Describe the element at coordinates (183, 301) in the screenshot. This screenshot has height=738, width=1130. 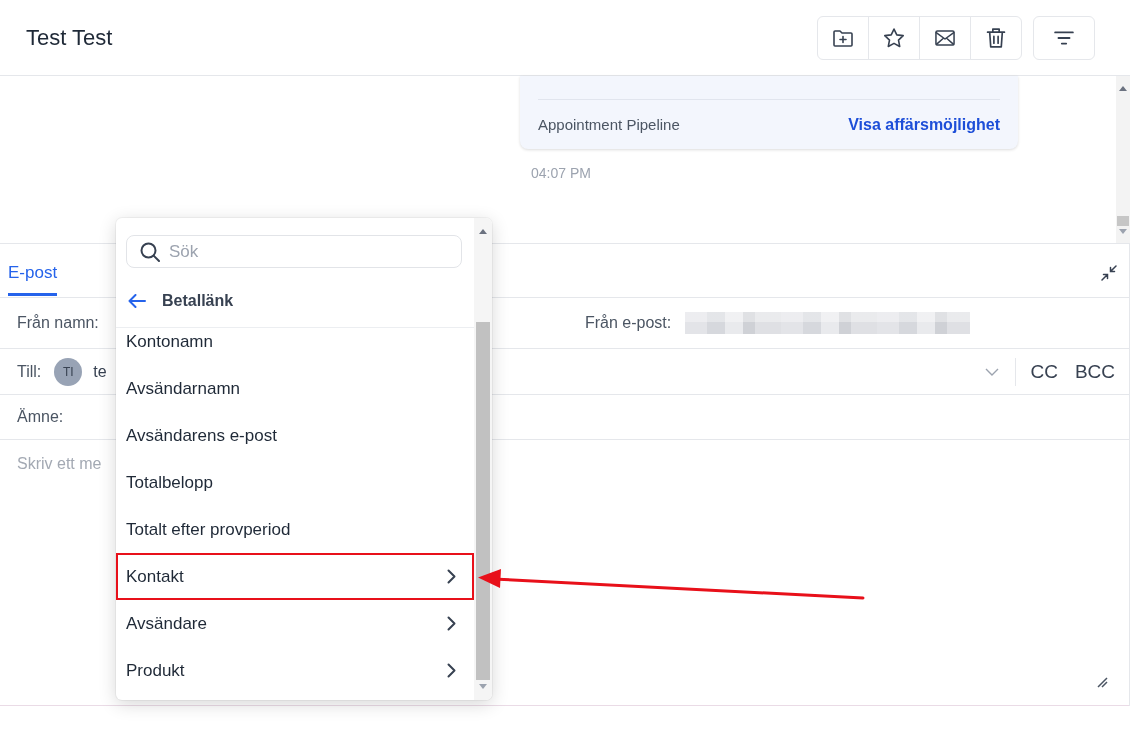
I see `back-button: Betallänk` at that location.